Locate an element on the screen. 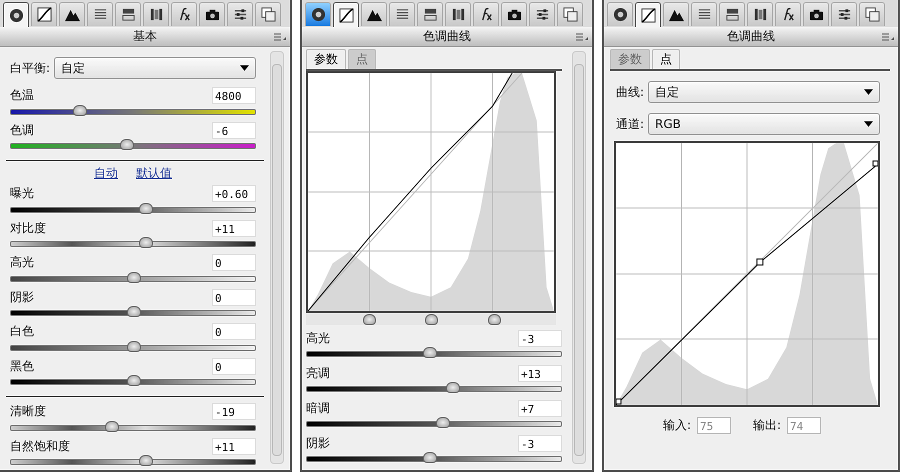 The height and width of the screenshot is (476, 900). field-label: 输出: is located at coordinates (767, 425).